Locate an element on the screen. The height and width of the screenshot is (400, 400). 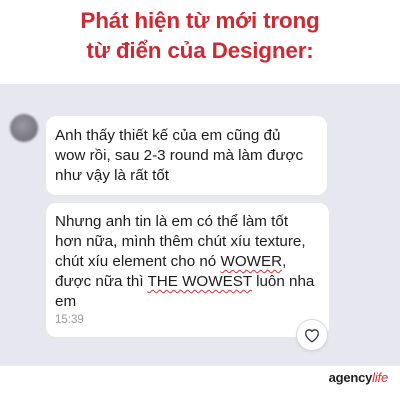
headline-line-1: Phát hiện từ mới trong is located at coordinates (200, 20).